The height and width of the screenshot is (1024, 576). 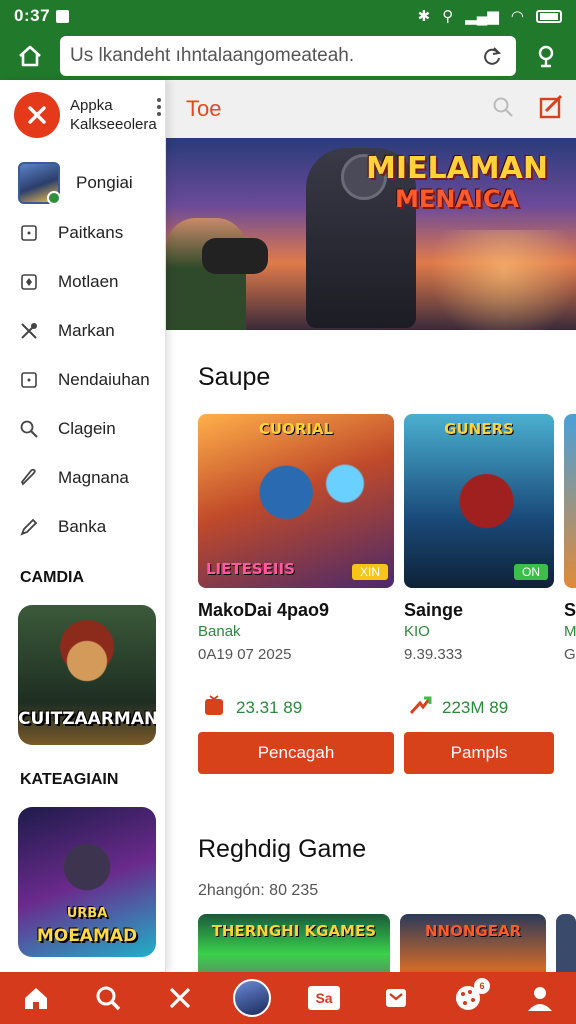 What do you see at coordinates (570, 610) in the screenshot?
I see `game-name: Sε` at bounding box center [570, 610].